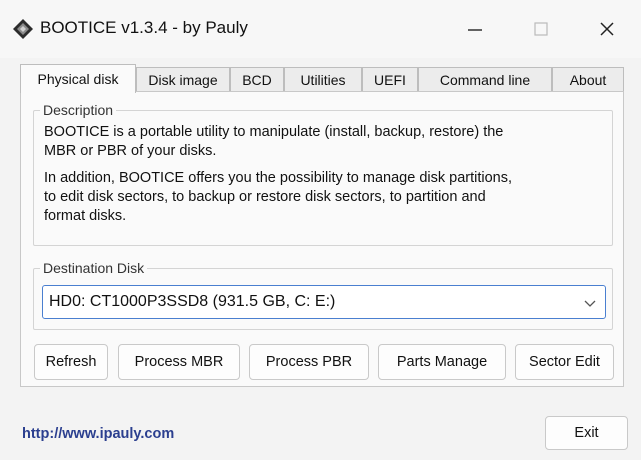 The image size is (641, 460). Describe the element at coordinates (130, 151) in the screenshot. I see `description-line: MBR or PBR of your disks.` at that location.